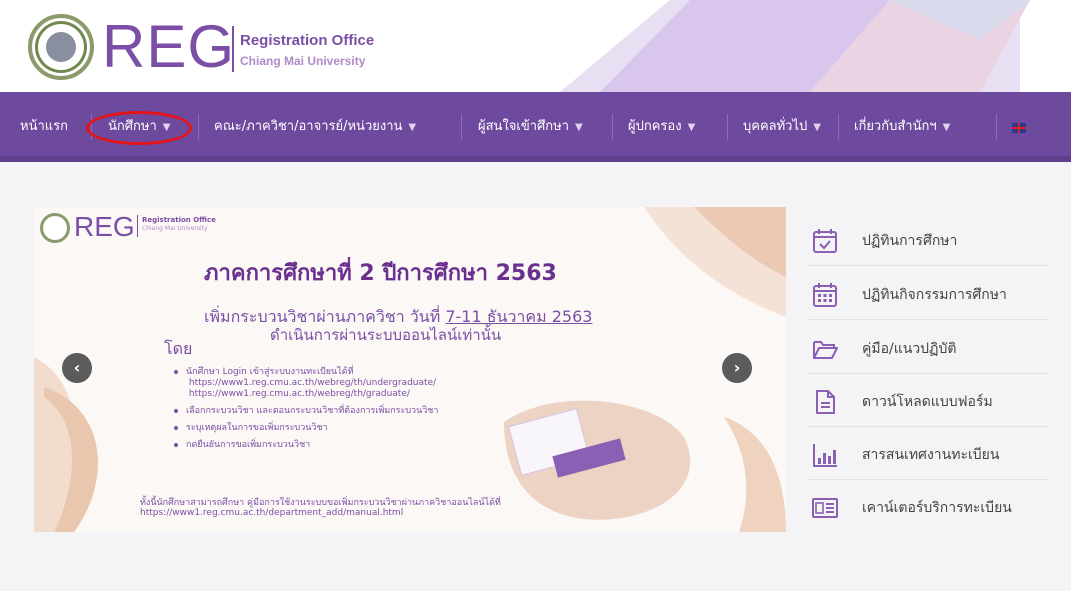 This screenshot has width=1071, height=591. I want to click on slide-title: ภาคการศึกษาที่ 2 ปีการศึกษา 2563, so click(380, 273).